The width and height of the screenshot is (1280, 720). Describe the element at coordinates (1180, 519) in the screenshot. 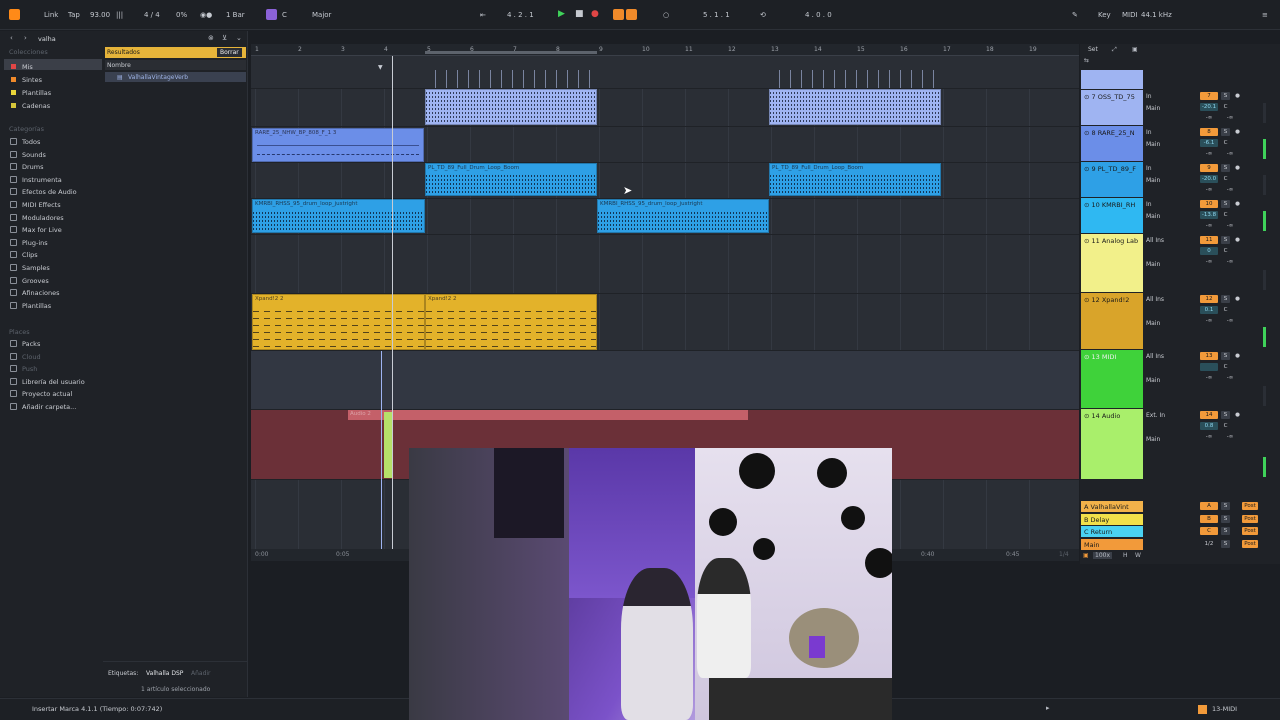

I see `return-track: B Delay B S Post` at that location.